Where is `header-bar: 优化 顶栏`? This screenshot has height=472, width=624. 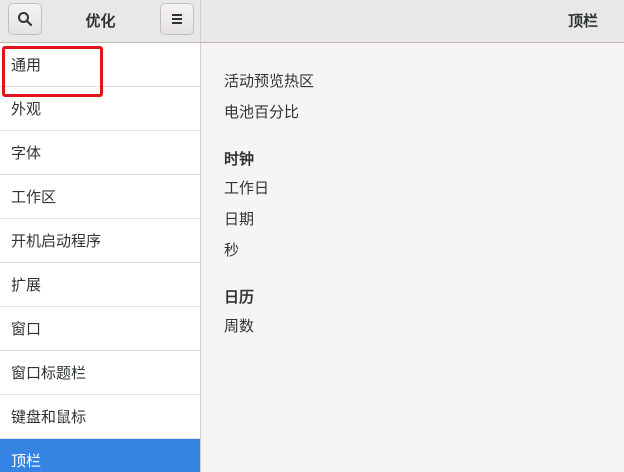
header-bar: 优化 顶栏 is located at coordinates (312, 21).